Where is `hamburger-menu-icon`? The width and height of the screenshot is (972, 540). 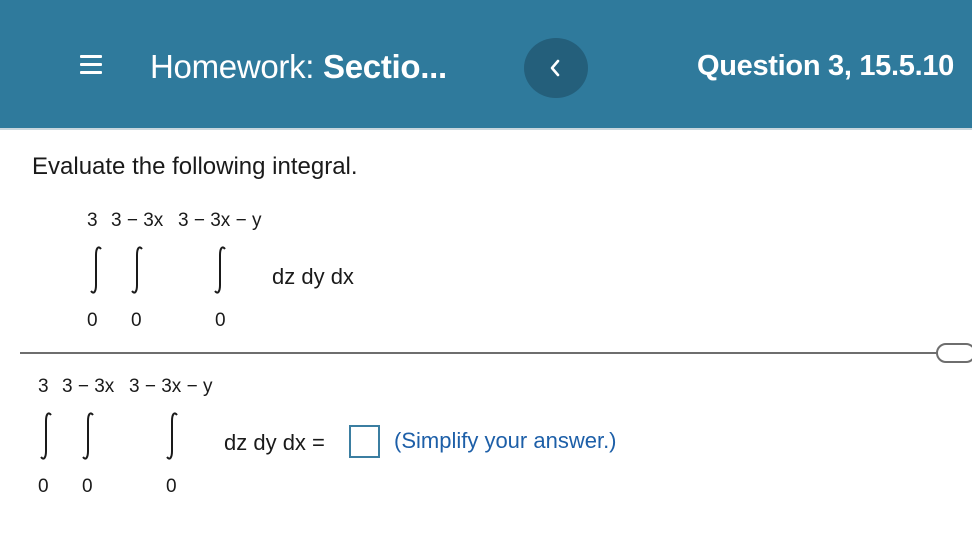
hamburger-menu-icon is located at coordinates (91, 65).